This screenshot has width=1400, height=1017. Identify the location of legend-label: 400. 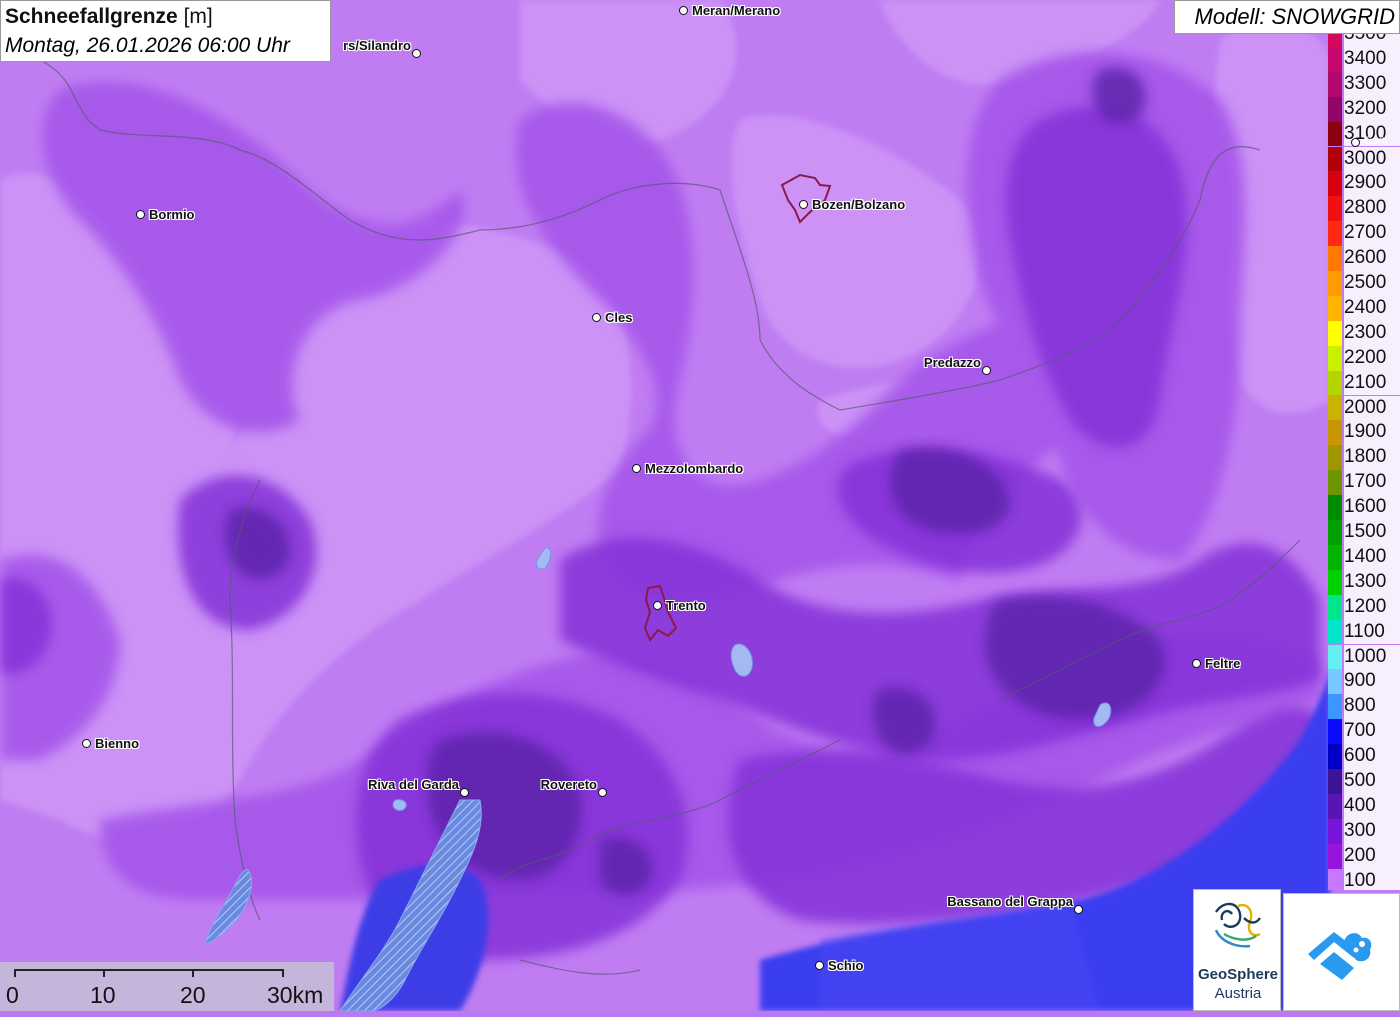
(1372, 806).